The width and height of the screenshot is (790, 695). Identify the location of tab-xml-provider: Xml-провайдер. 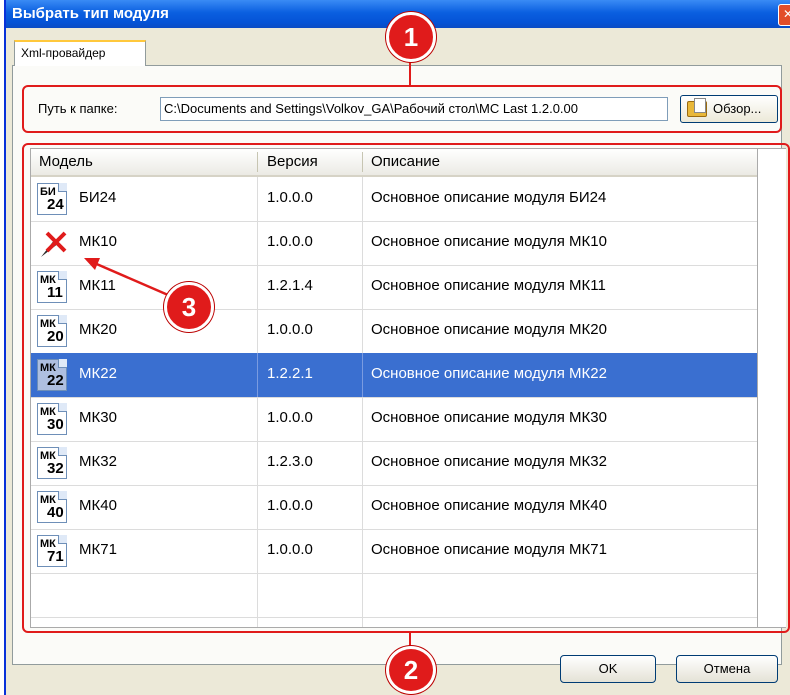
(80, 53).